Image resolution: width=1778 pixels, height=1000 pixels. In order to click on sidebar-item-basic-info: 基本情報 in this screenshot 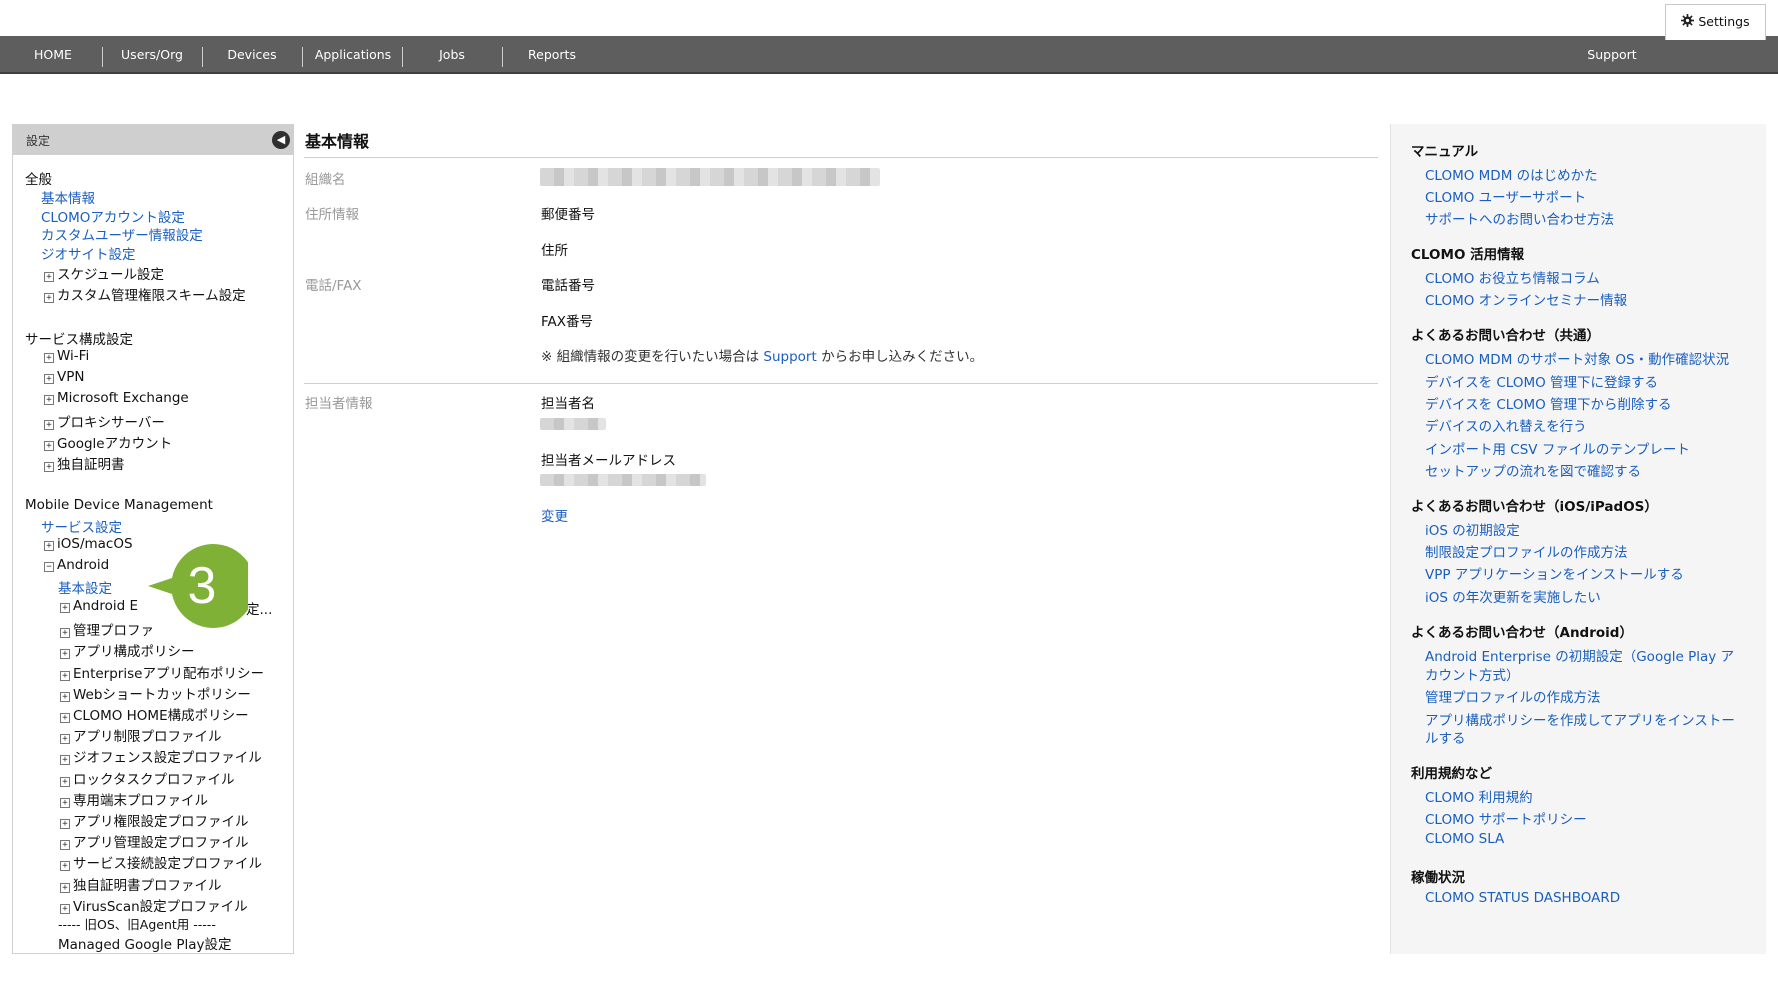, I will do `click(68, 197)`.